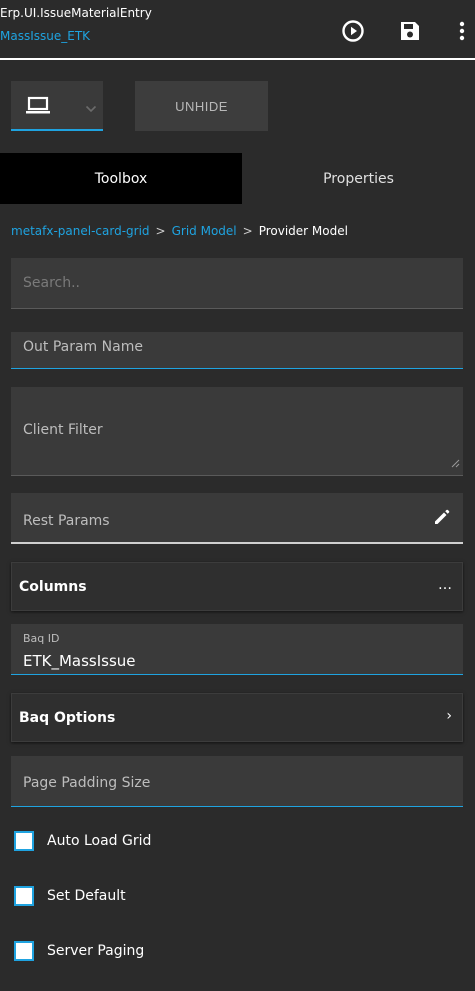 This screenshot has width=475, height=991. What do you see at coordinates (63, 430) in the screenshot?
I see `client-filter-label: Client Filter` at bounding box center [63, 430].